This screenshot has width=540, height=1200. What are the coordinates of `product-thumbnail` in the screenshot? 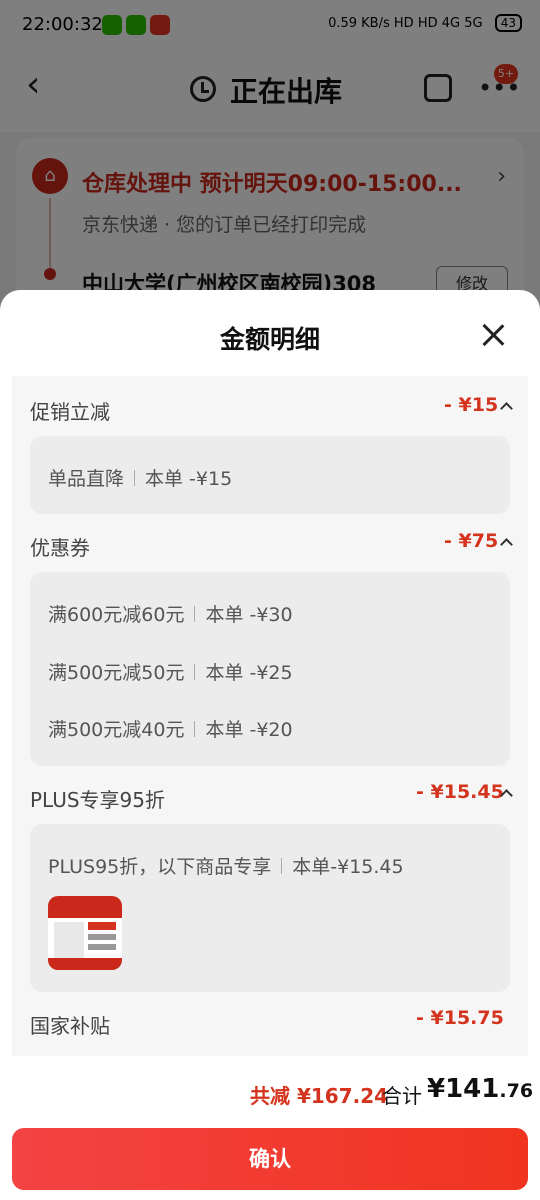 It's located at (85, 933).